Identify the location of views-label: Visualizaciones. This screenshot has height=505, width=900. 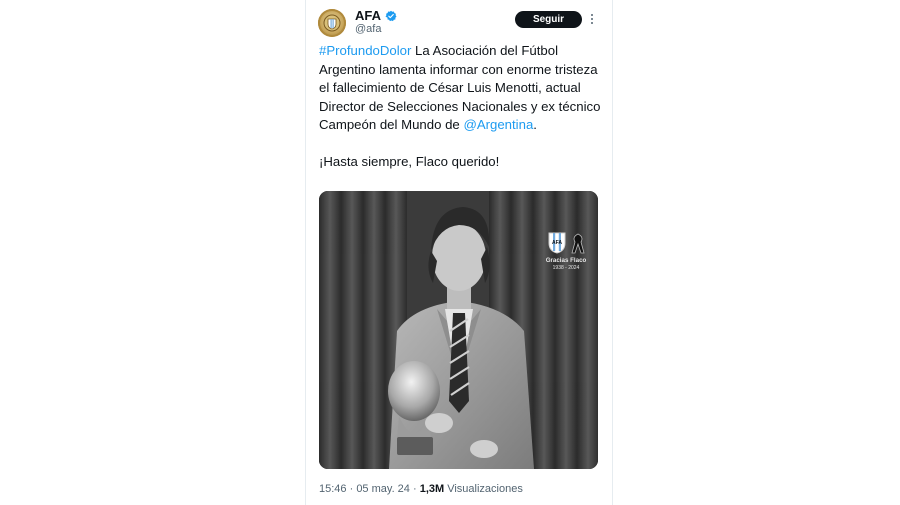
(483, 489).